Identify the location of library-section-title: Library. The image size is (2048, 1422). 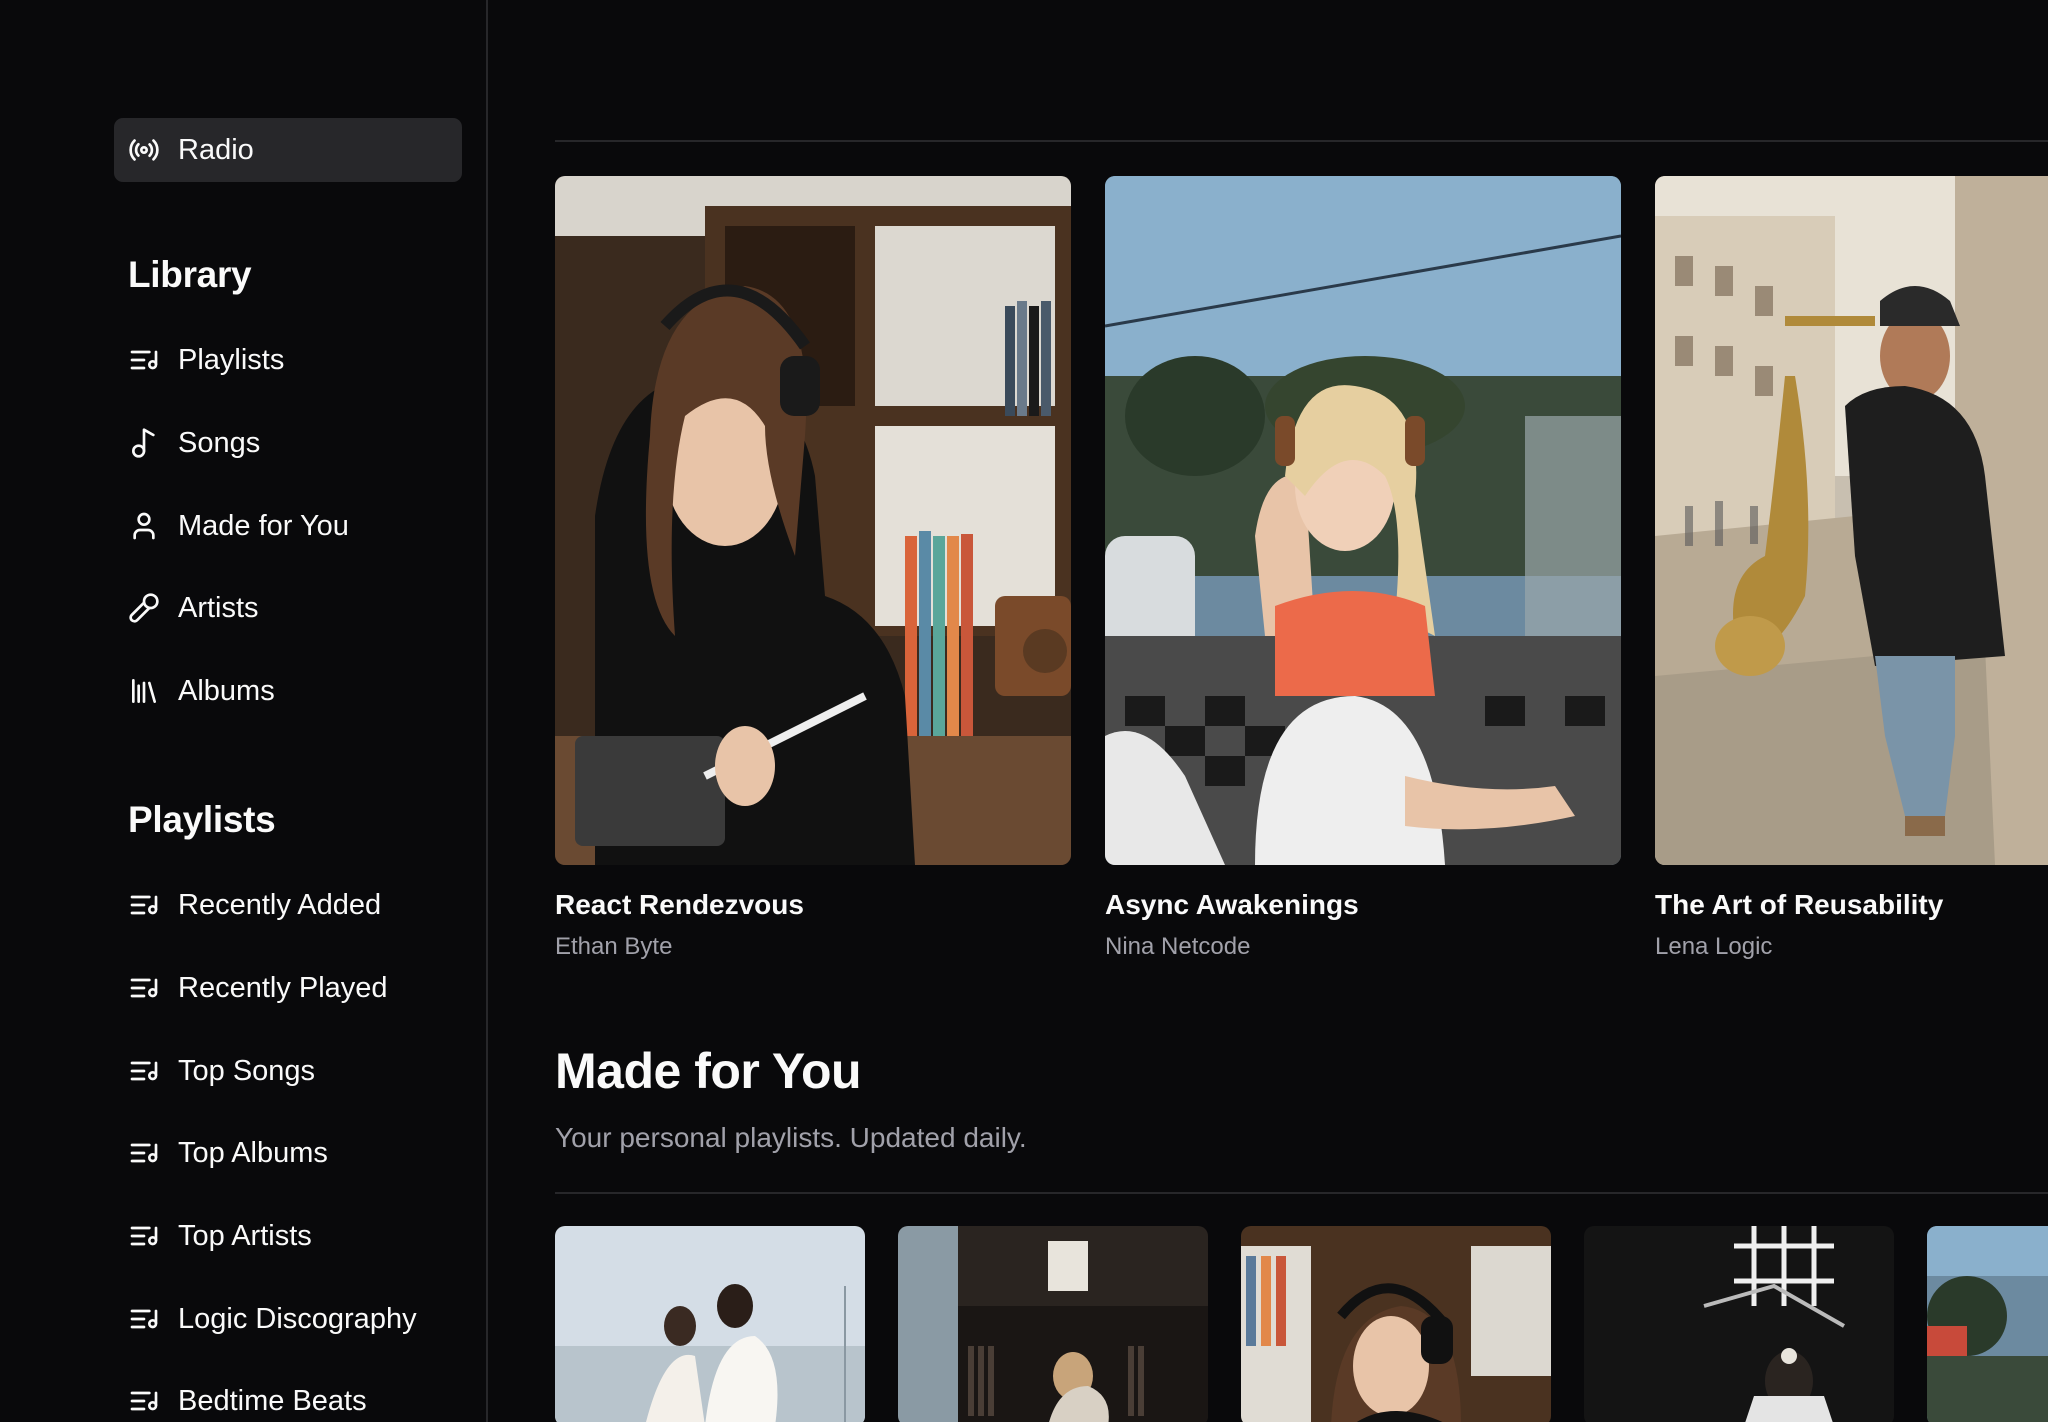
(190, 274).